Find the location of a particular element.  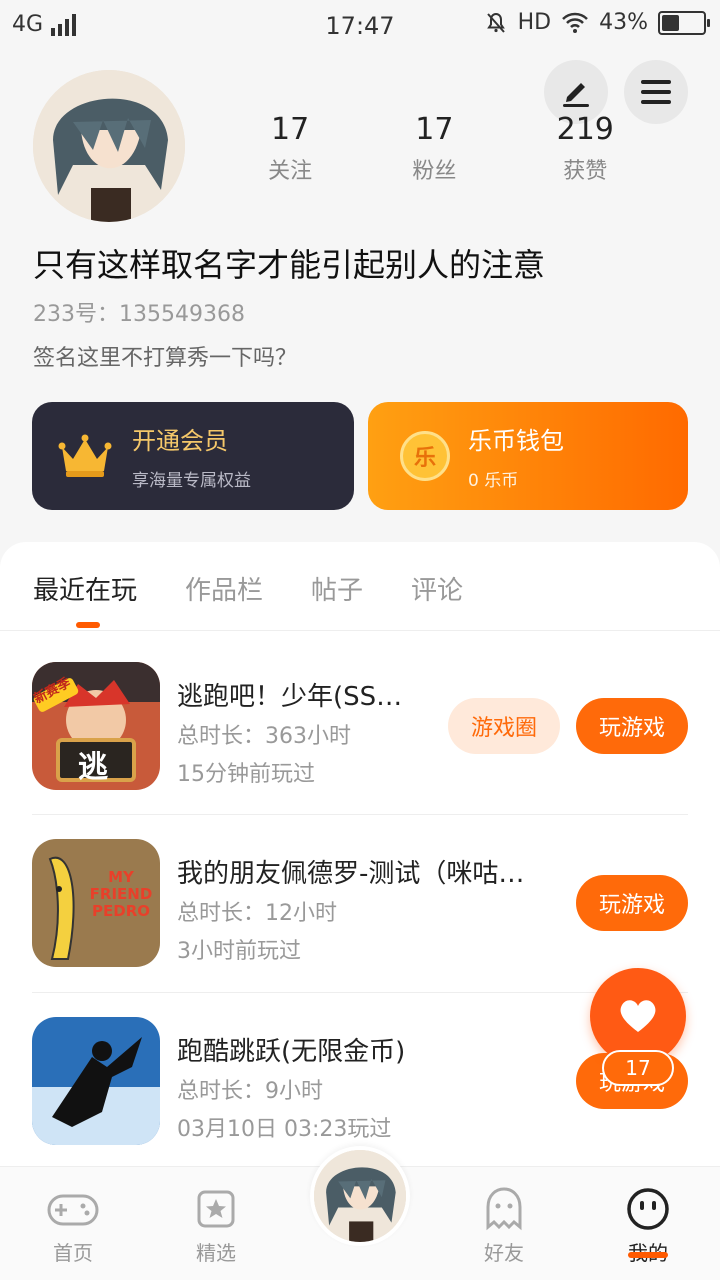

coin-symbol: 乐 is located at coordinates (424, 458).